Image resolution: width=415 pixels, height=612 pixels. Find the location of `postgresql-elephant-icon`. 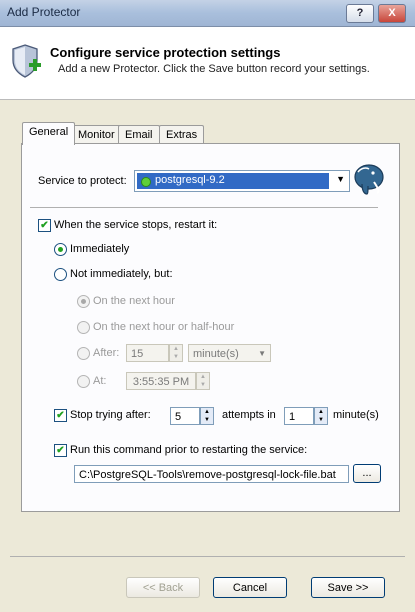

postgresql-elephant-icon is located at coordinates (369, 179).